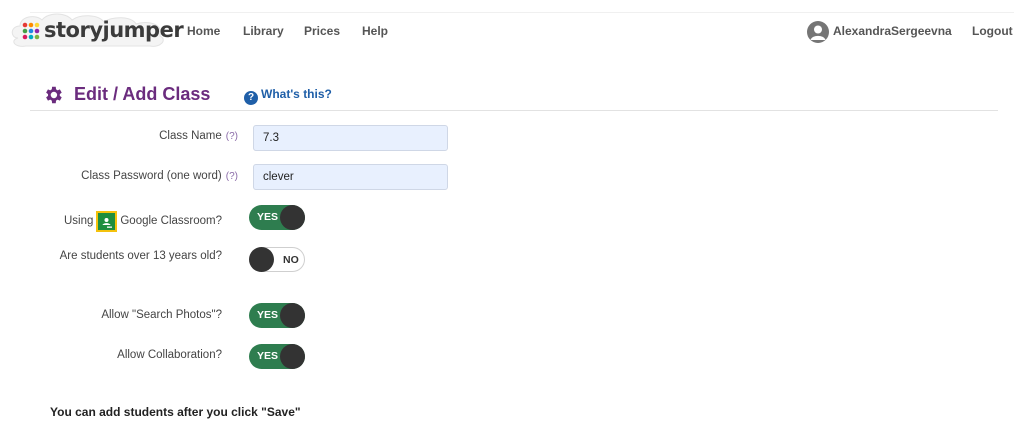  Describe the element at coordinates (114, 30) in the screenshot. I see `logo-text: storyjumper` at that location.